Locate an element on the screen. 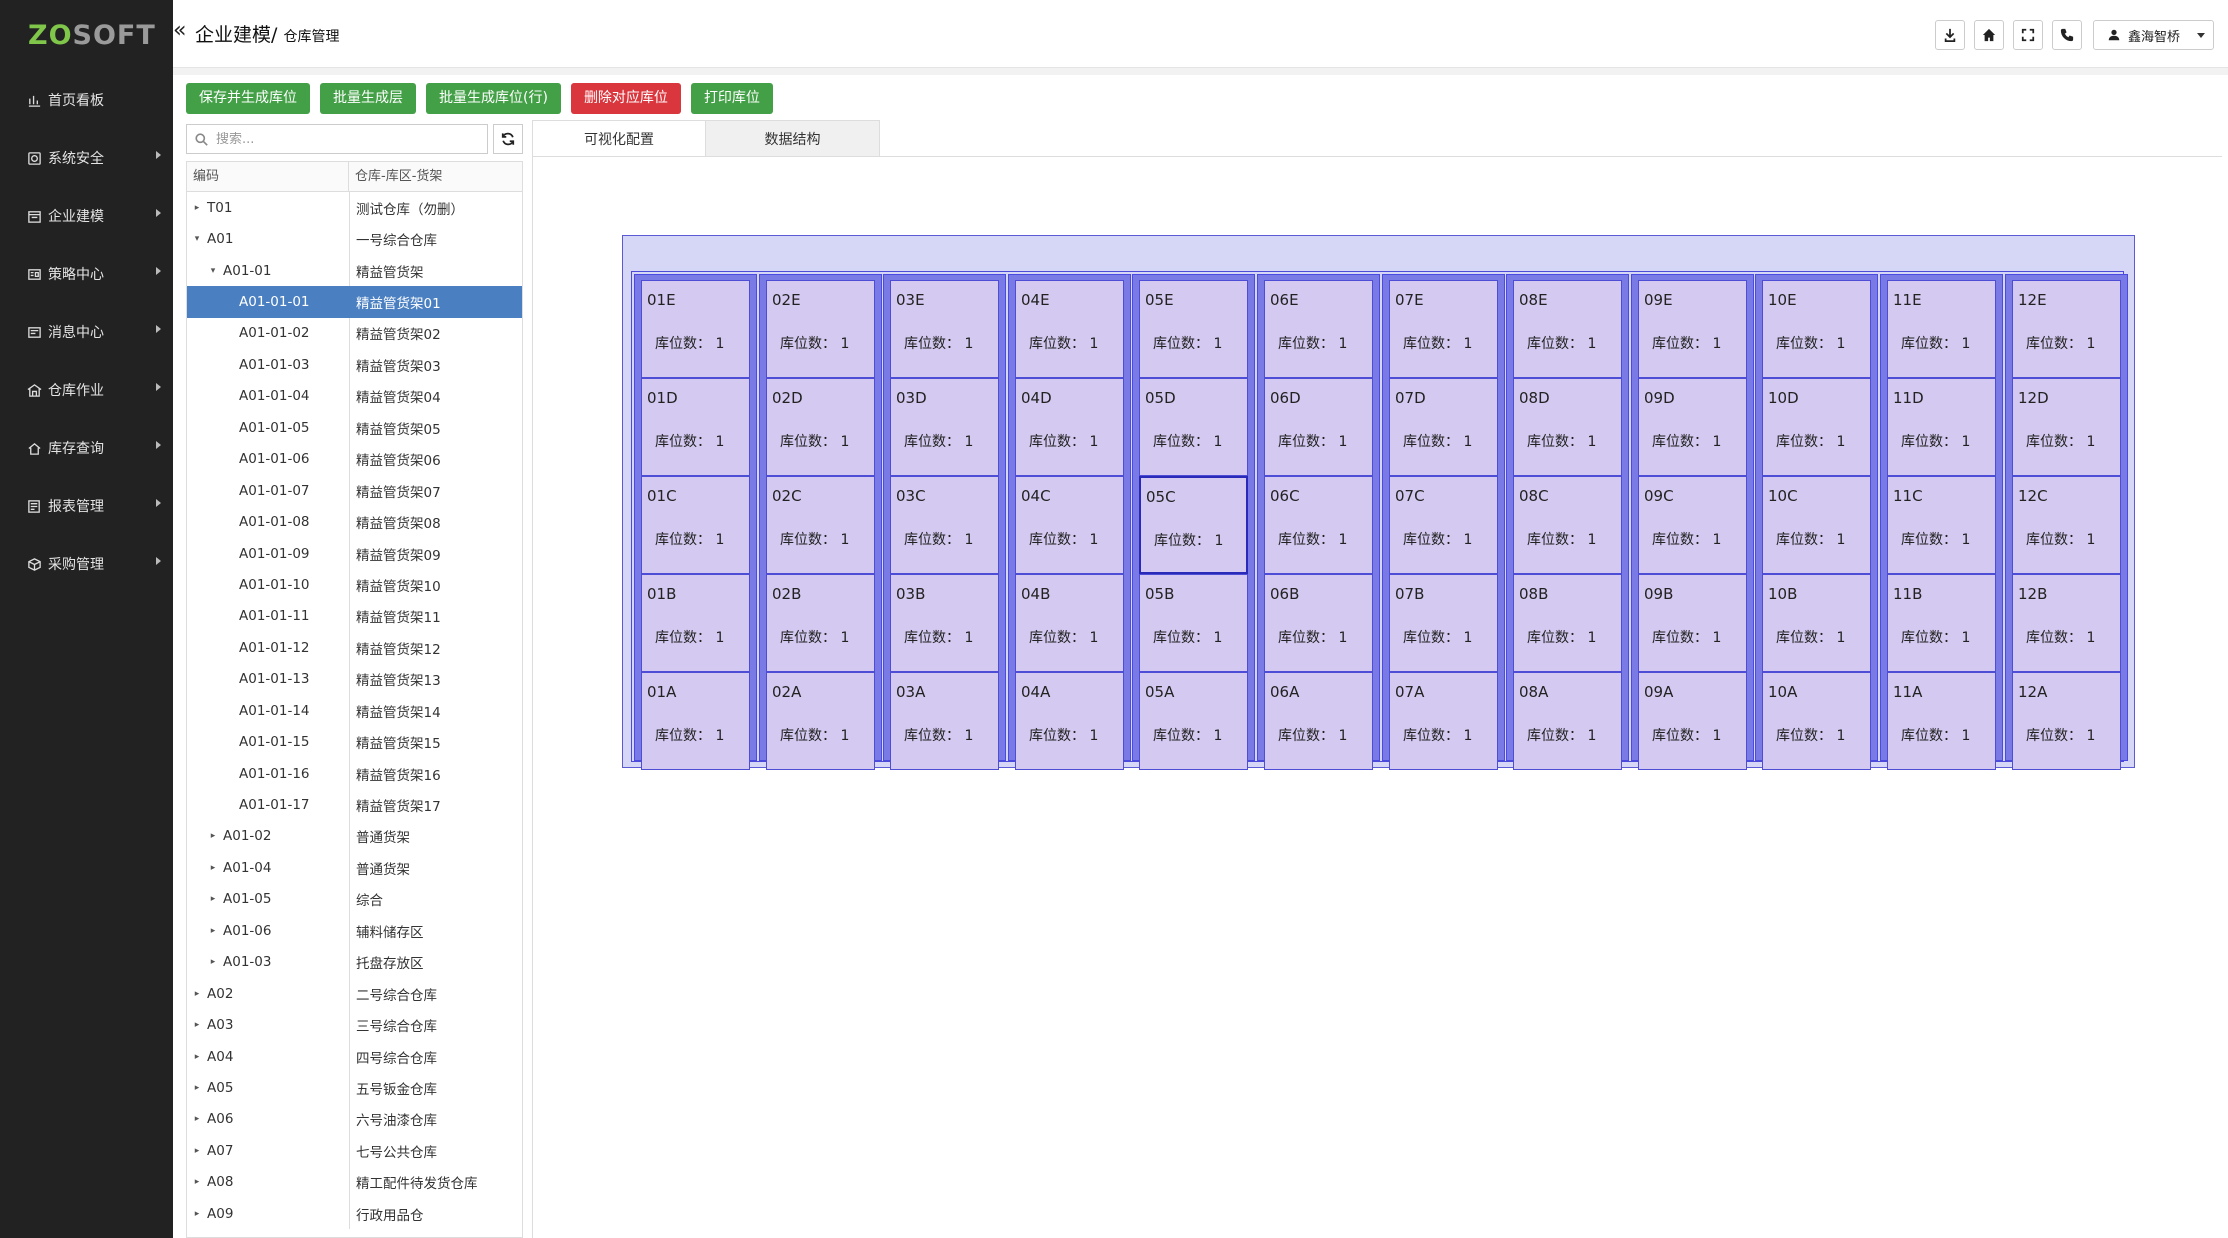 The height and width of the screenshot is (1238, 2228). sidebar-item-1: 系统安全 is located at coordinates (86, 158).